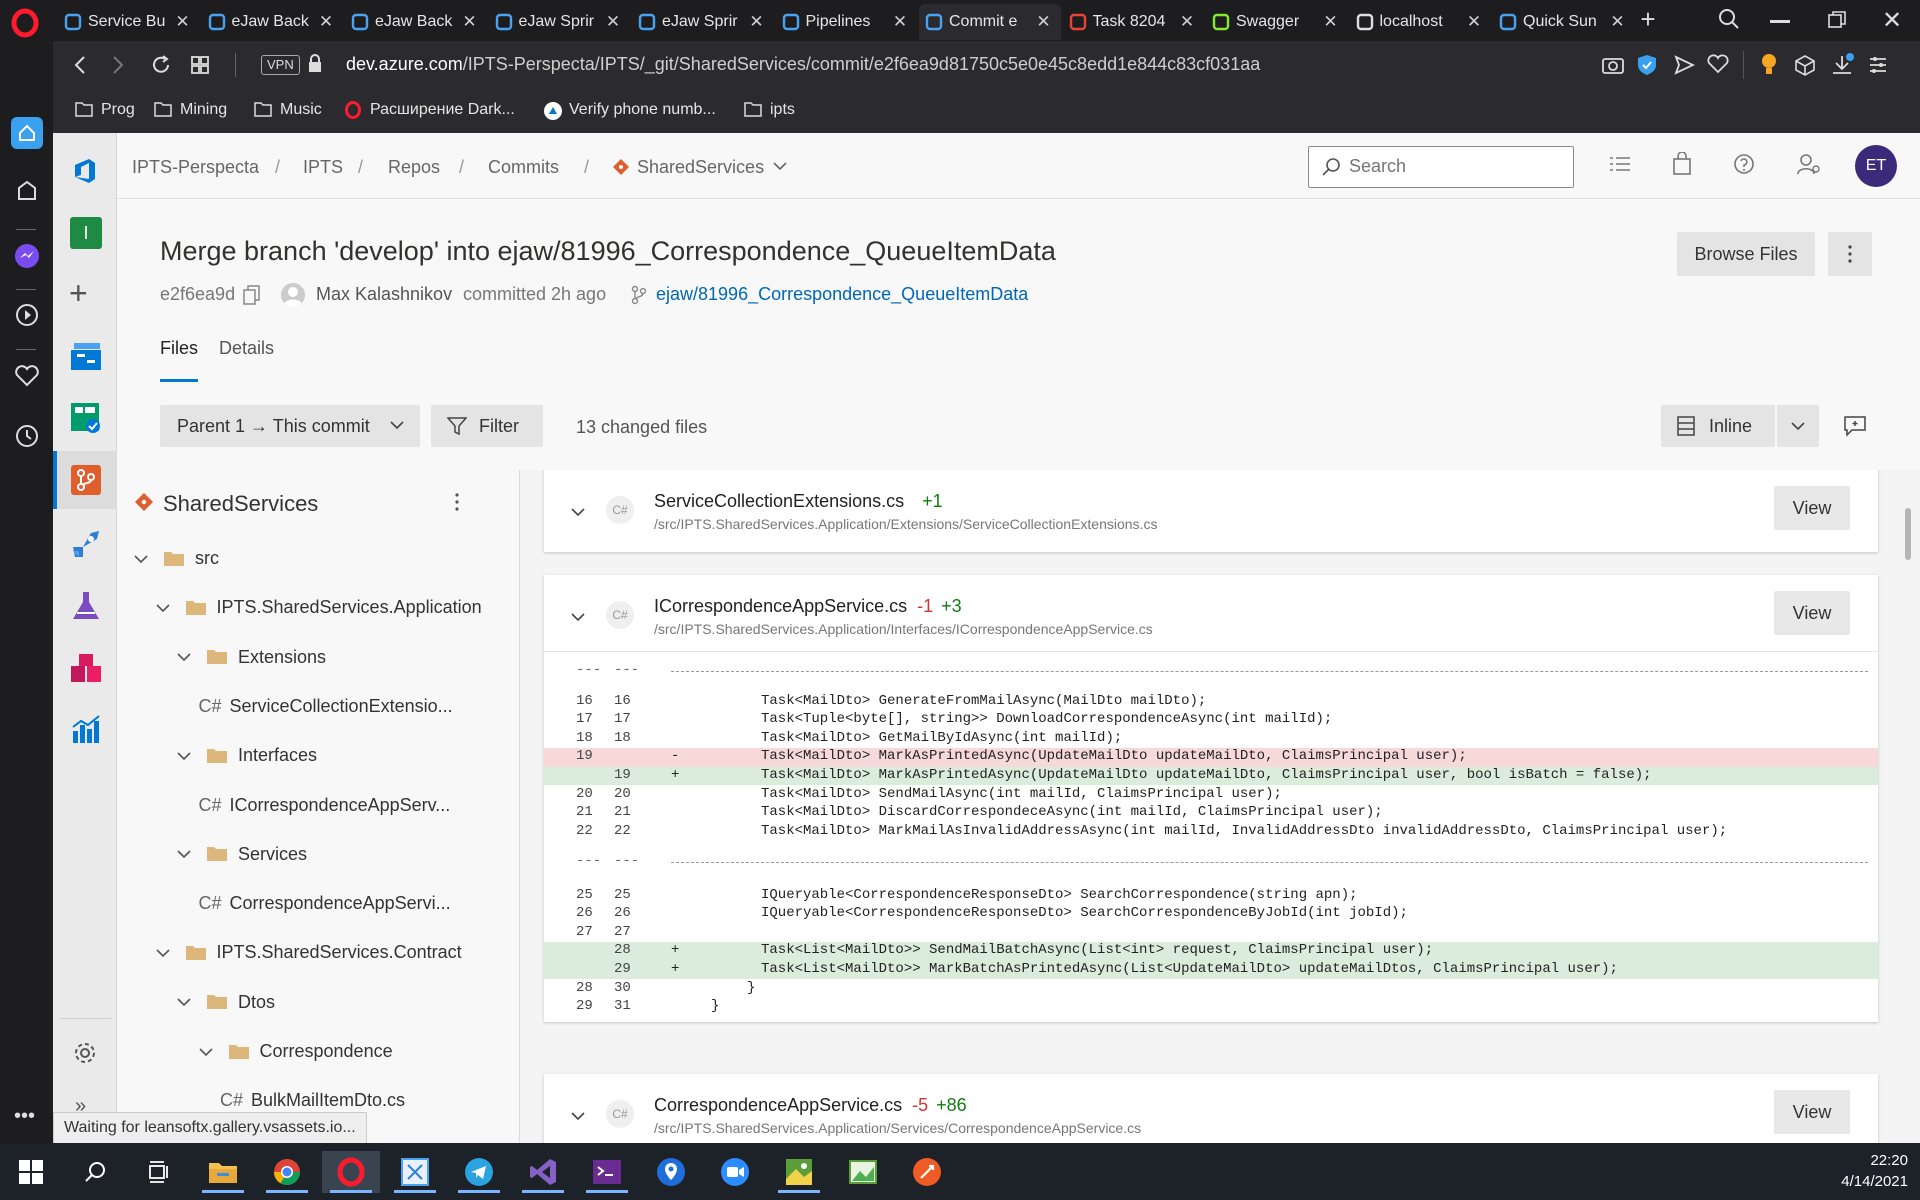  I want to click on minimize-icon, so click(1780, 21).